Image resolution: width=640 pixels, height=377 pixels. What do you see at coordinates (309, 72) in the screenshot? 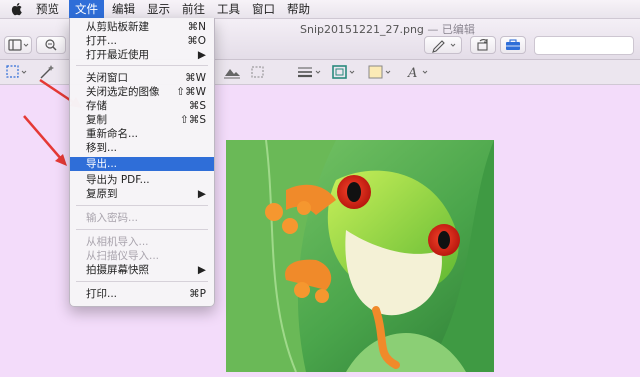
I see `lines-icon` at bounding box center [309, 72].